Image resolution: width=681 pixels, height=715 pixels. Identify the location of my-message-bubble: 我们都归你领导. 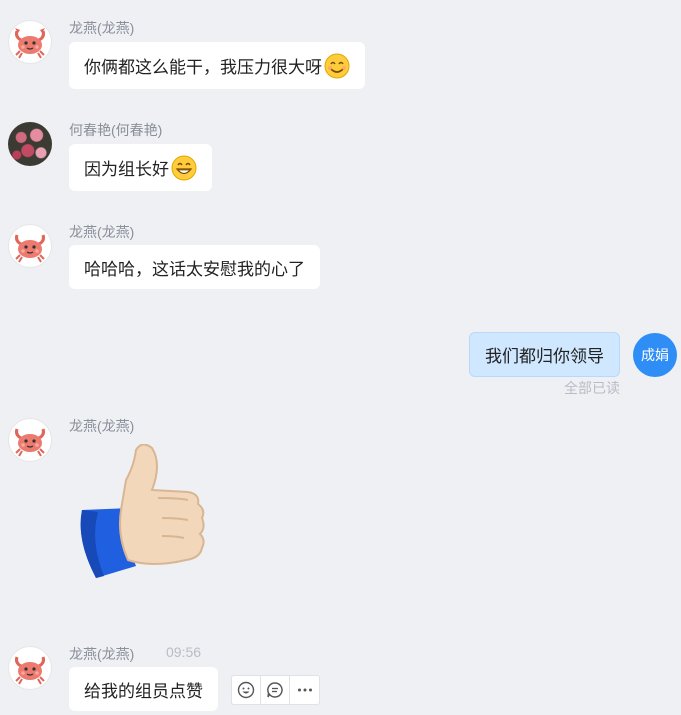
(544, 354).